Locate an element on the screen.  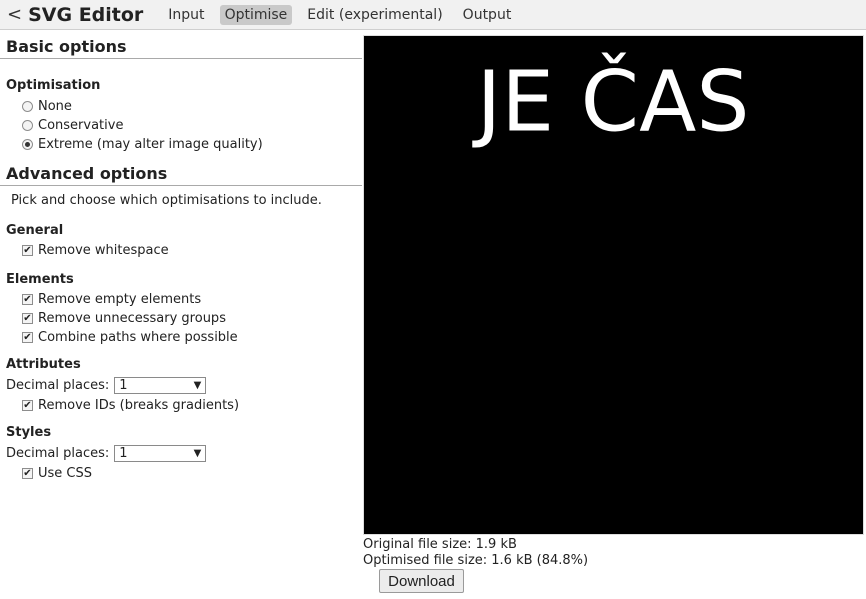
styles-decimal-row: Decimal places: 1 ▼ is located at coordinates (184, 453).